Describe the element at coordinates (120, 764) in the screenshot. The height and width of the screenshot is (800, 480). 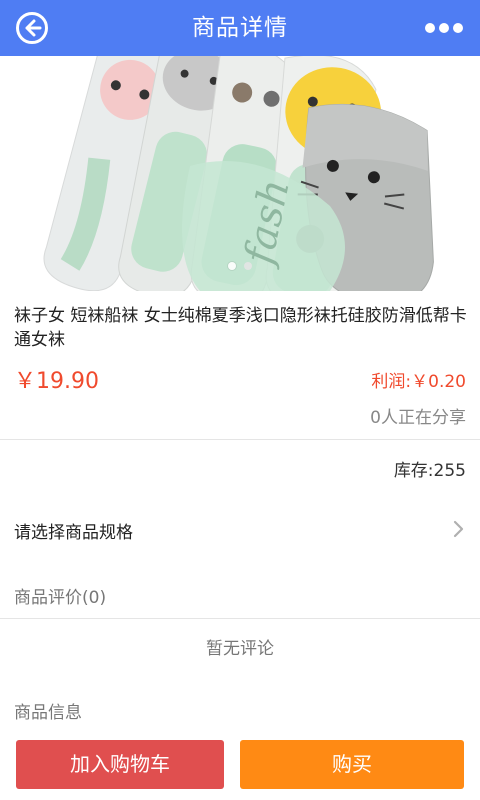
I see `add-to-cart-button: 加入购物车` at that location.